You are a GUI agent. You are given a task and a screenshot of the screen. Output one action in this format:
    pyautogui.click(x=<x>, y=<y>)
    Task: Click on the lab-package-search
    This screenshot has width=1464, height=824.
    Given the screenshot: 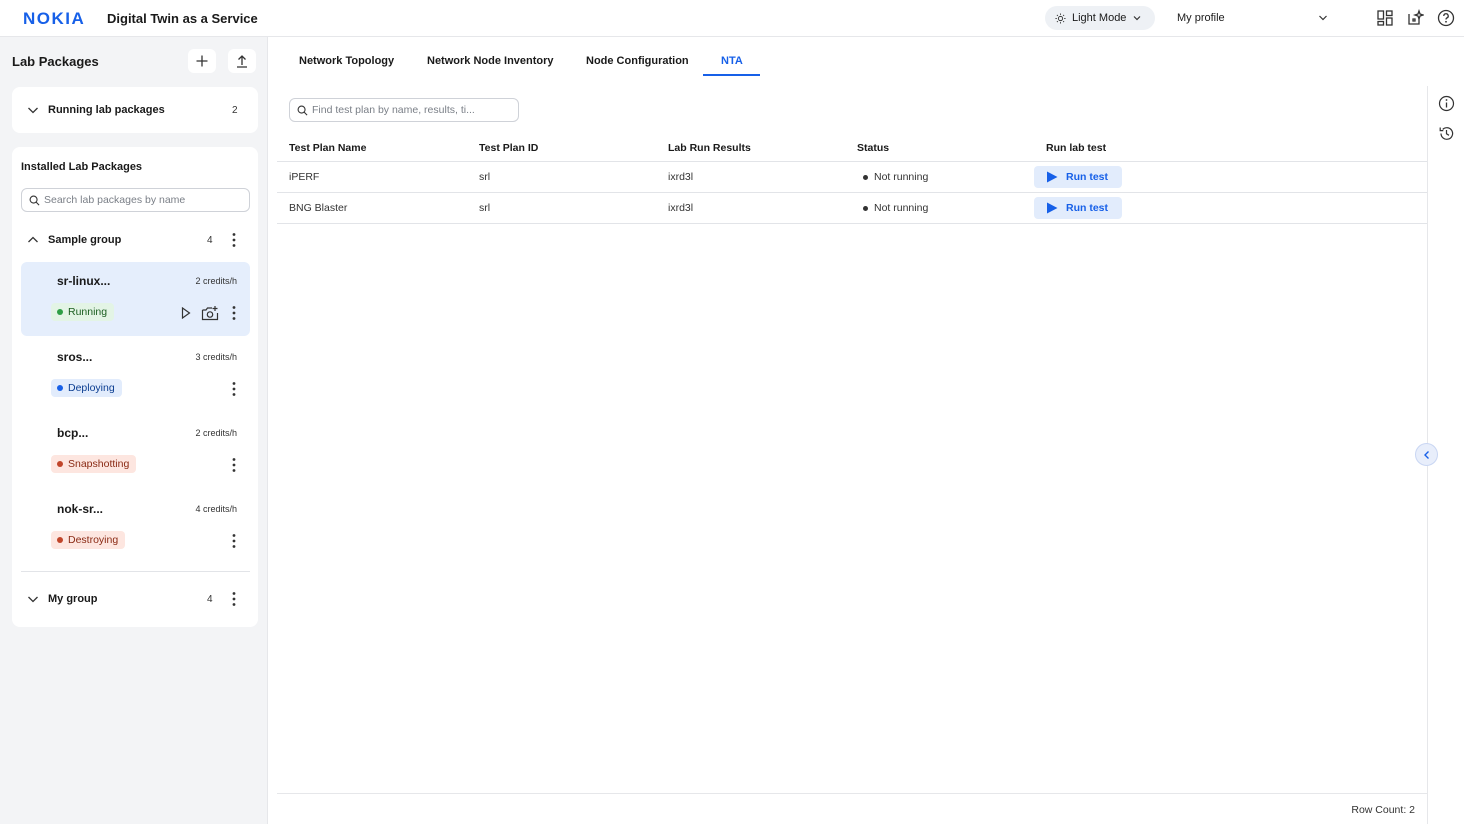 What is the action you would take?
    pyautogui.click(x=135, y=200)
    